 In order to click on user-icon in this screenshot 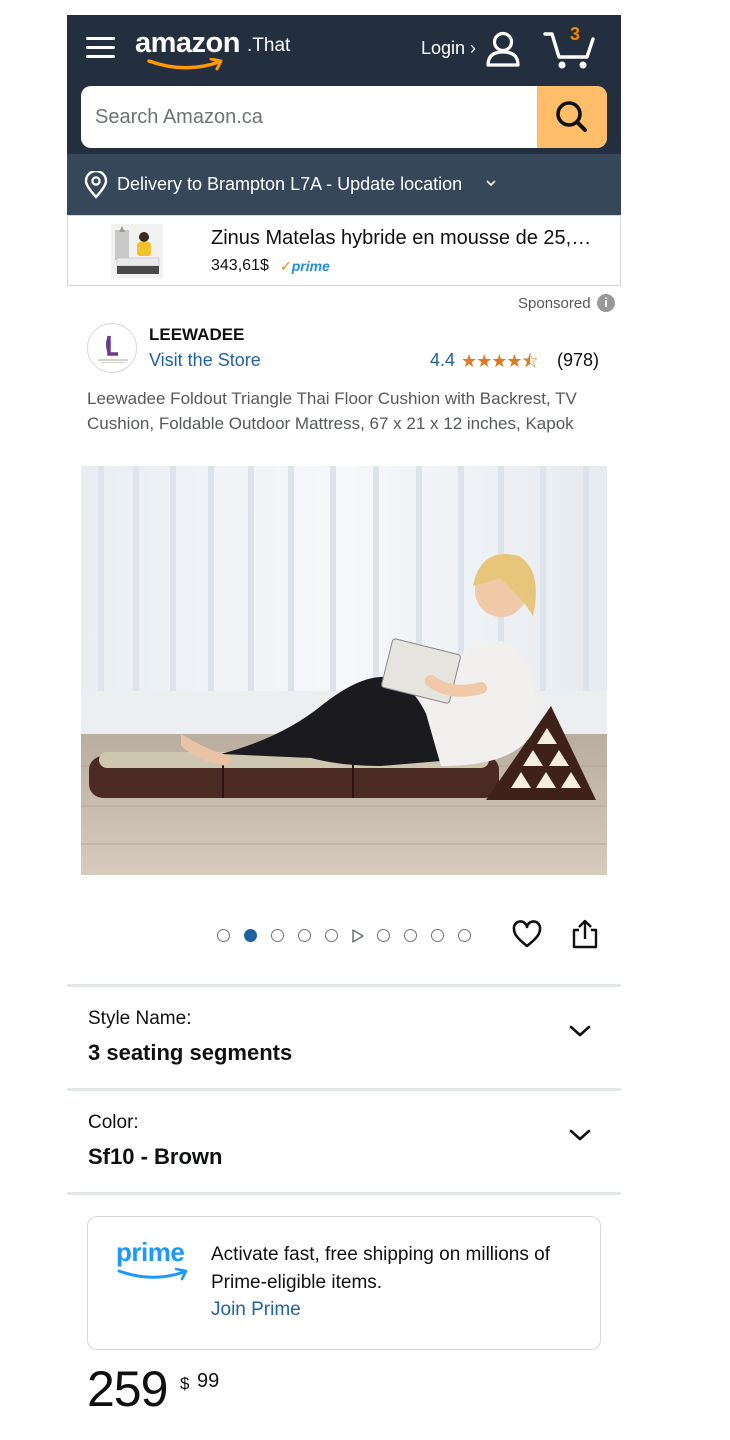, I will do `click(503, 49)`.